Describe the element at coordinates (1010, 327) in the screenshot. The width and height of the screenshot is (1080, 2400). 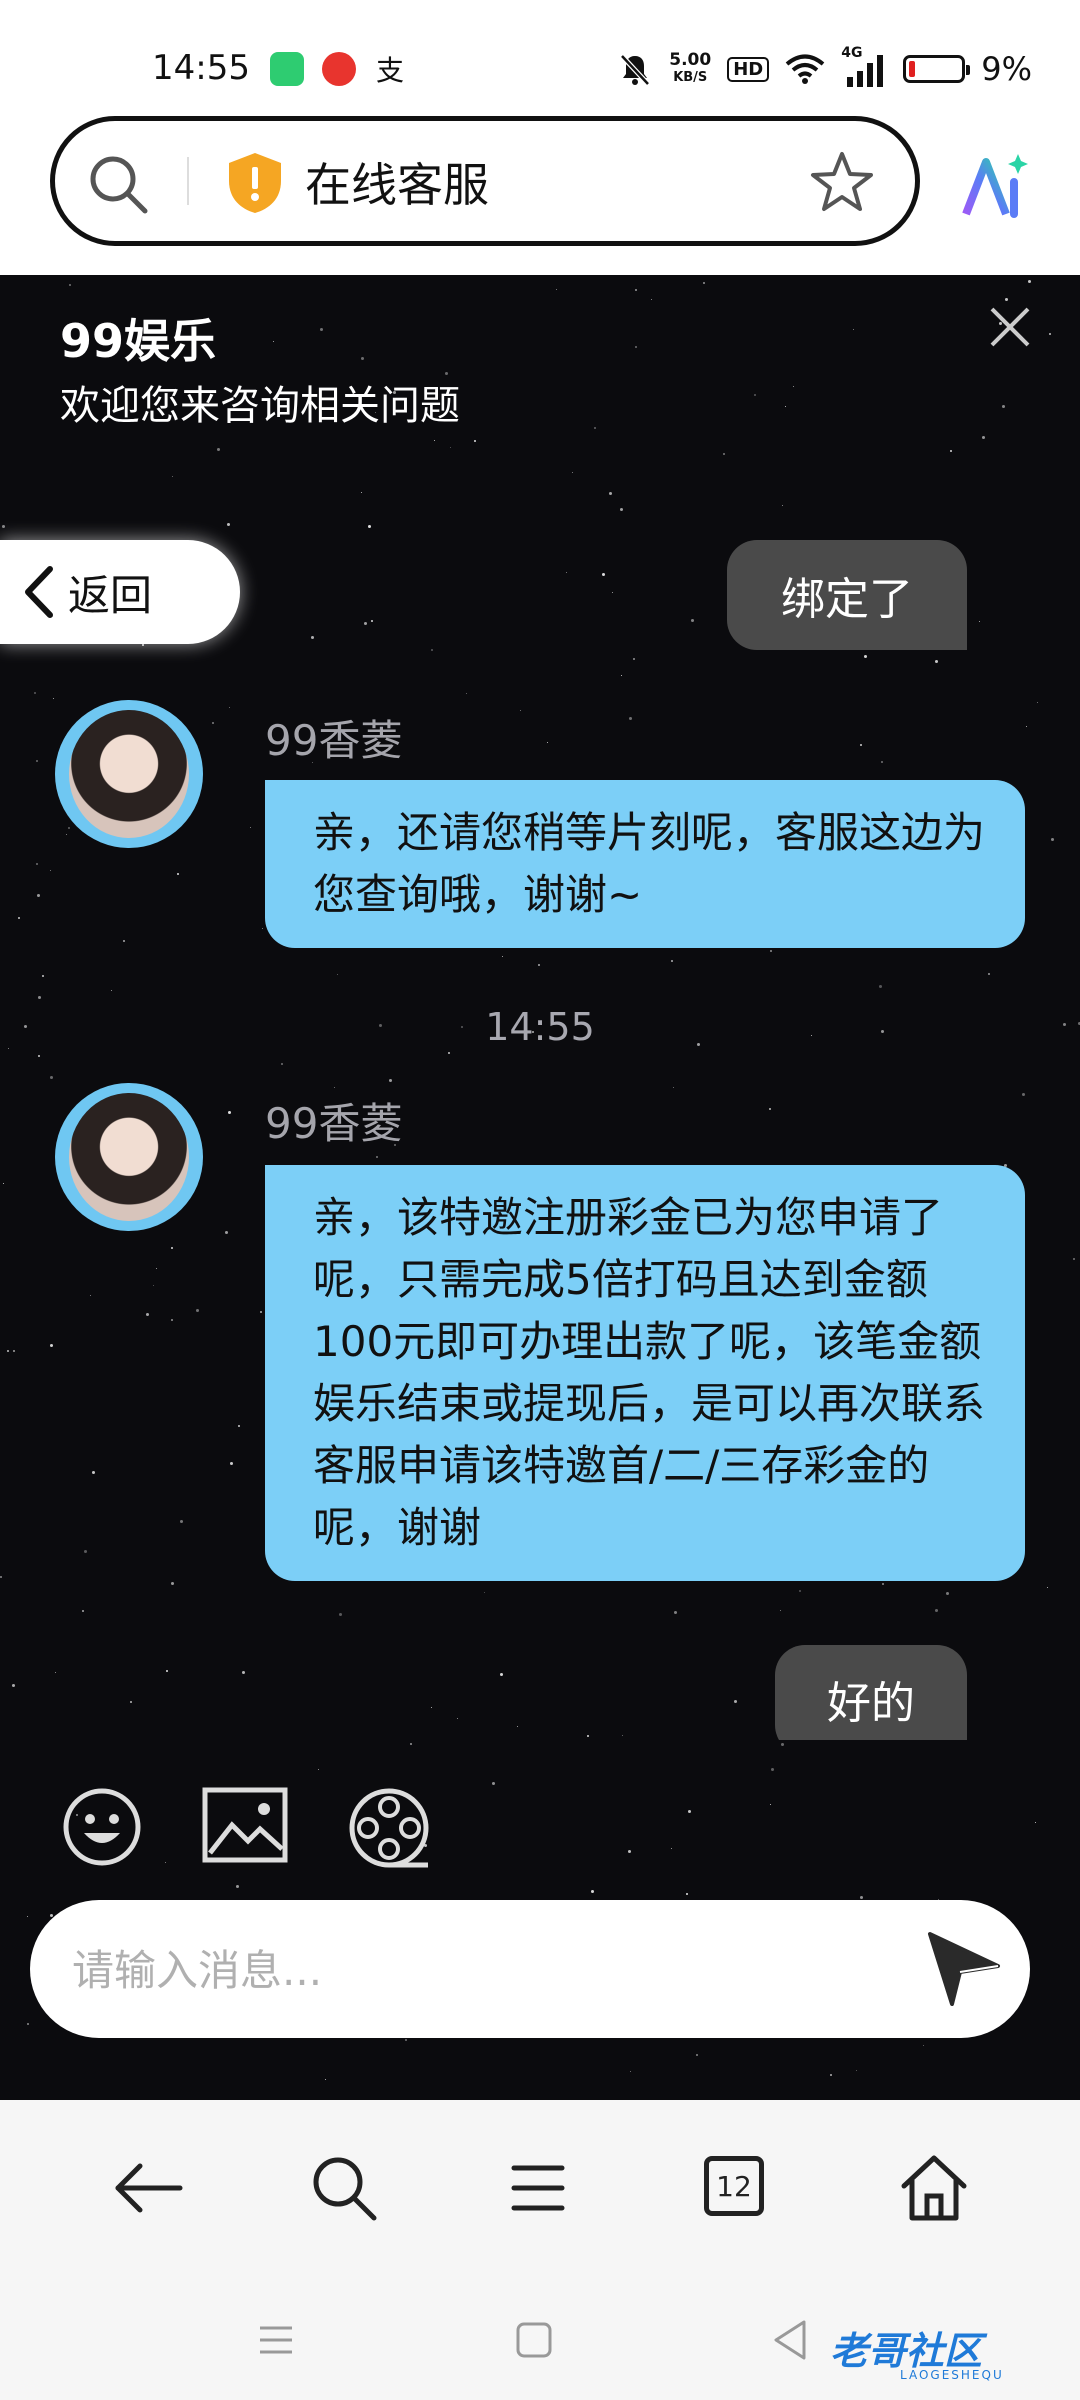
I see `close-icon` at that location.